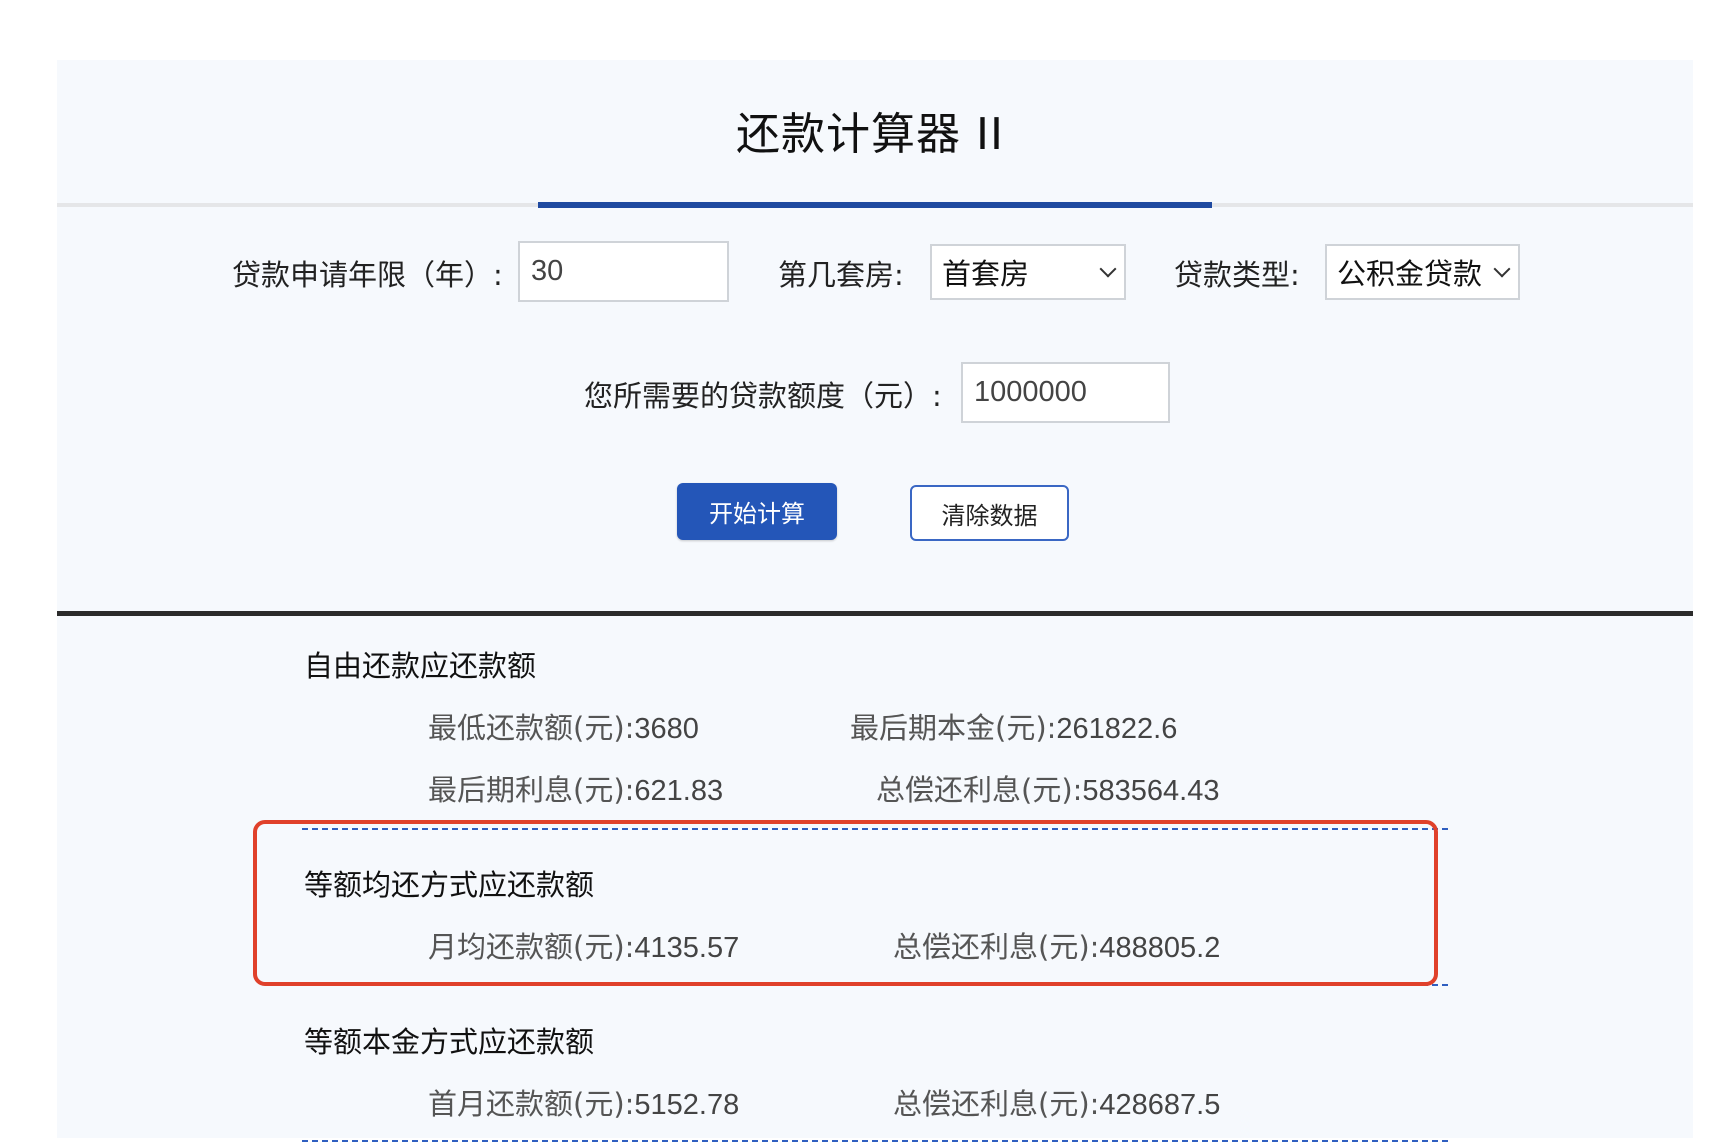 Image resolution: width=1724 pixels, height=1144 pixels. What do you see at coordinates (1065, 392) in the screenshot?
I see `loan-amount-input: 1000000` at bounding box center [1065, 392].